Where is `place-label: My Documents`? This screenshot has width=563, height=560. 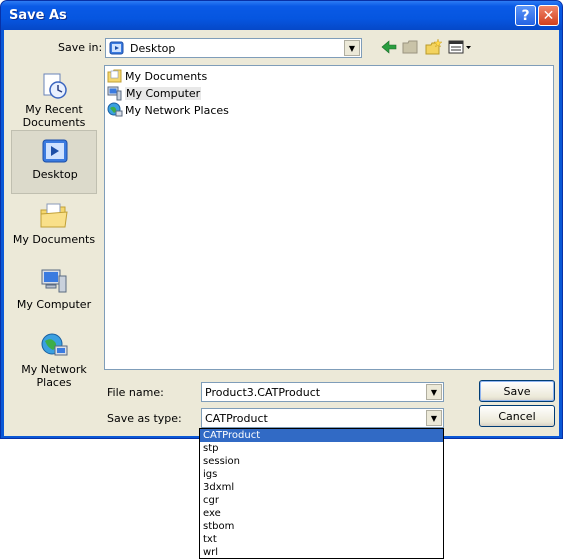 place-label: My Documents is located at coordinates (54, 239).